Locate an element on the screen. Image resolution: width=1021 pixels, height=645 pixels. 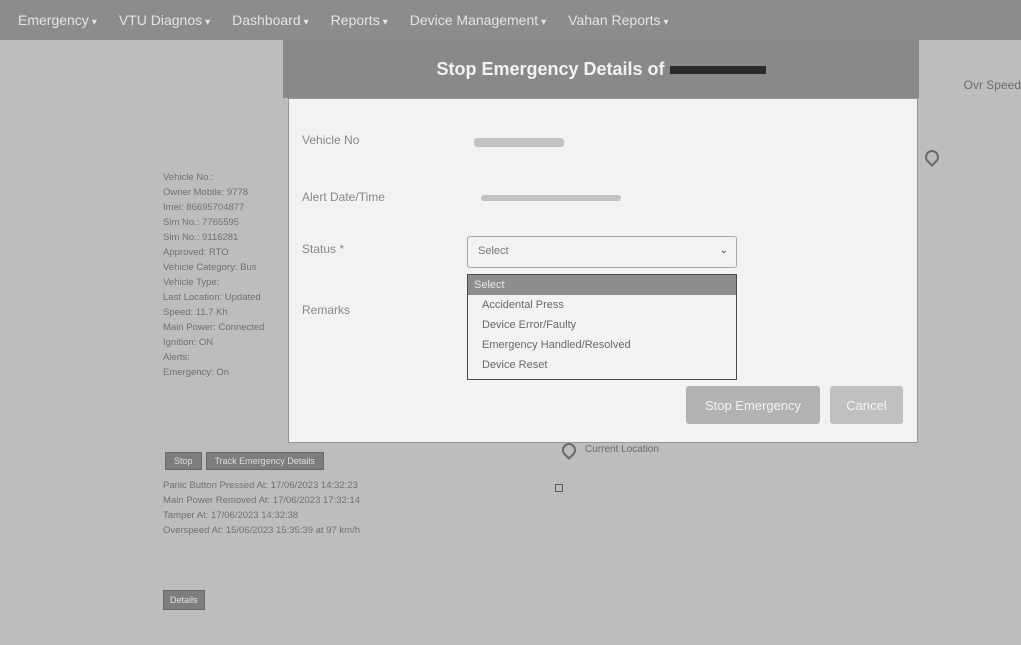
overspeed-label: Ovr Speed is located at coordinates (992, 85).